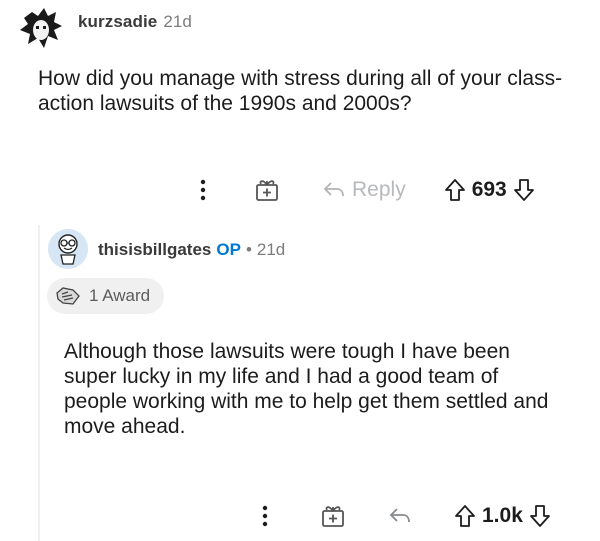 The image size is (600, 541). Describe the element at coordinates (117, 21) in the screenshot. I see `username: kurzsadie` at that location.